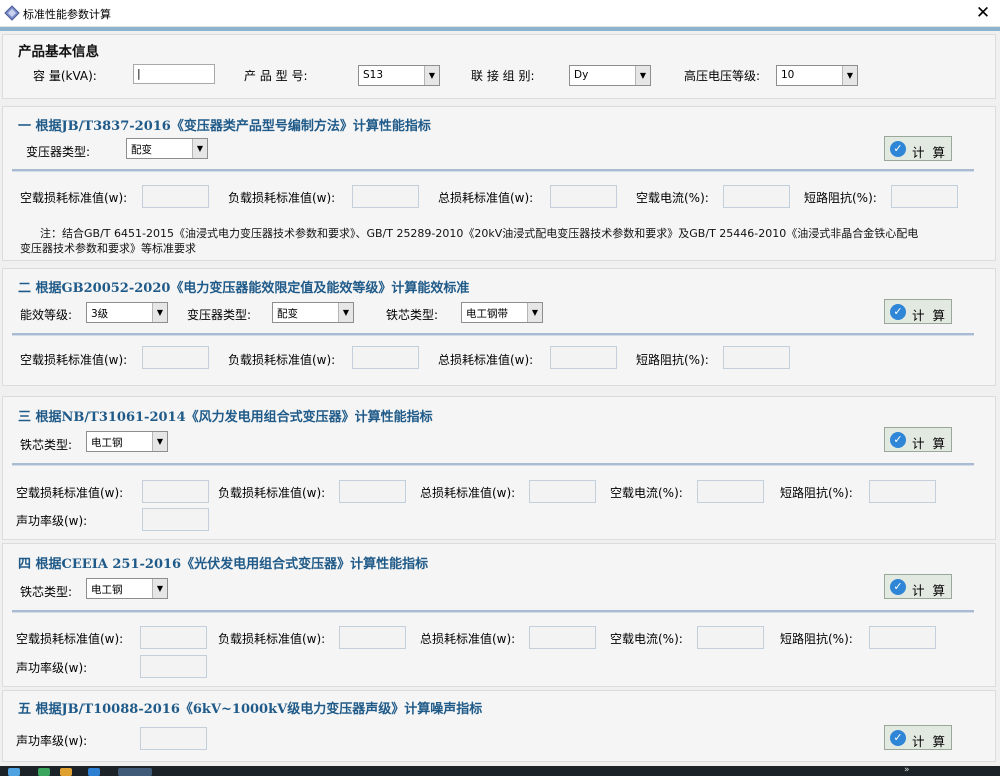 The width and height of the screenshot is (1000, 776). I want to click on s2-eff-value: 3级, so click(100, 314).